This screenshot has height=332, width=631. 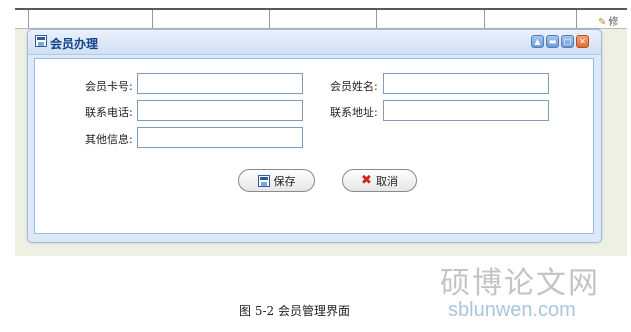 What do you see at coordinates (466, 110) in the screenshot?
I see `address-input` at bounding box center [466, 110].